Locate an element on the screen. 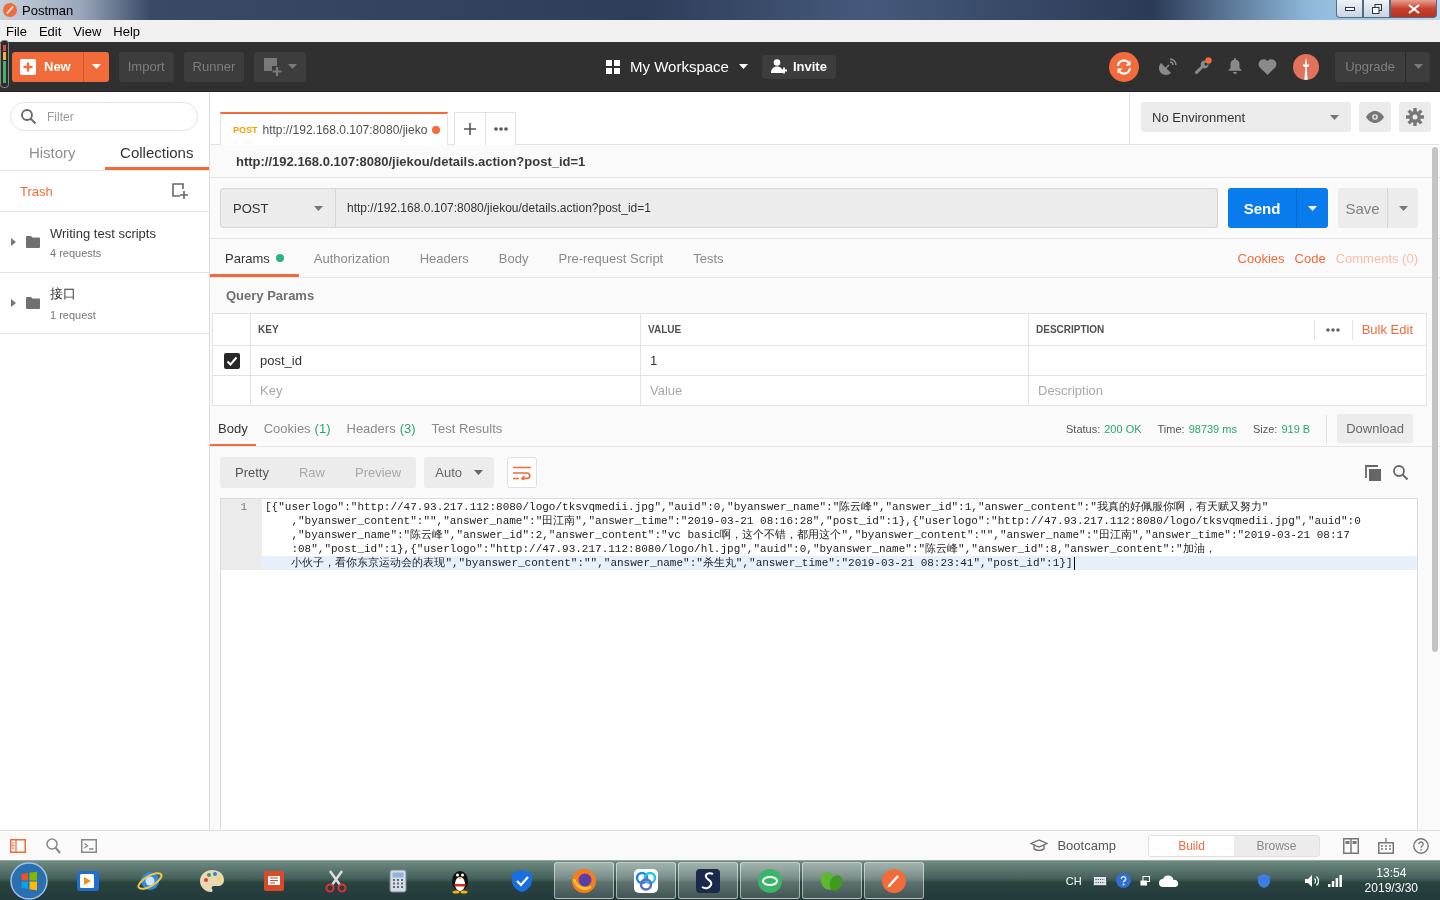 This screenshot has height=900, width=1440. checkbox is located at coordinates (231, 360).